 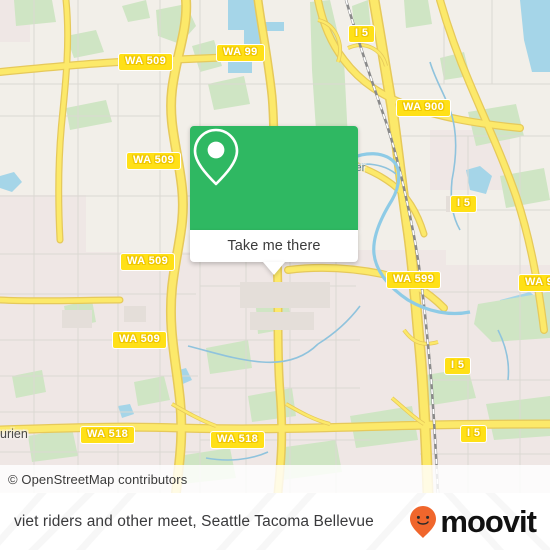 What do you see at coordinates (216, 157) in the screenshot?
I see `map-pin-icon` at bounding box center [216, 157].